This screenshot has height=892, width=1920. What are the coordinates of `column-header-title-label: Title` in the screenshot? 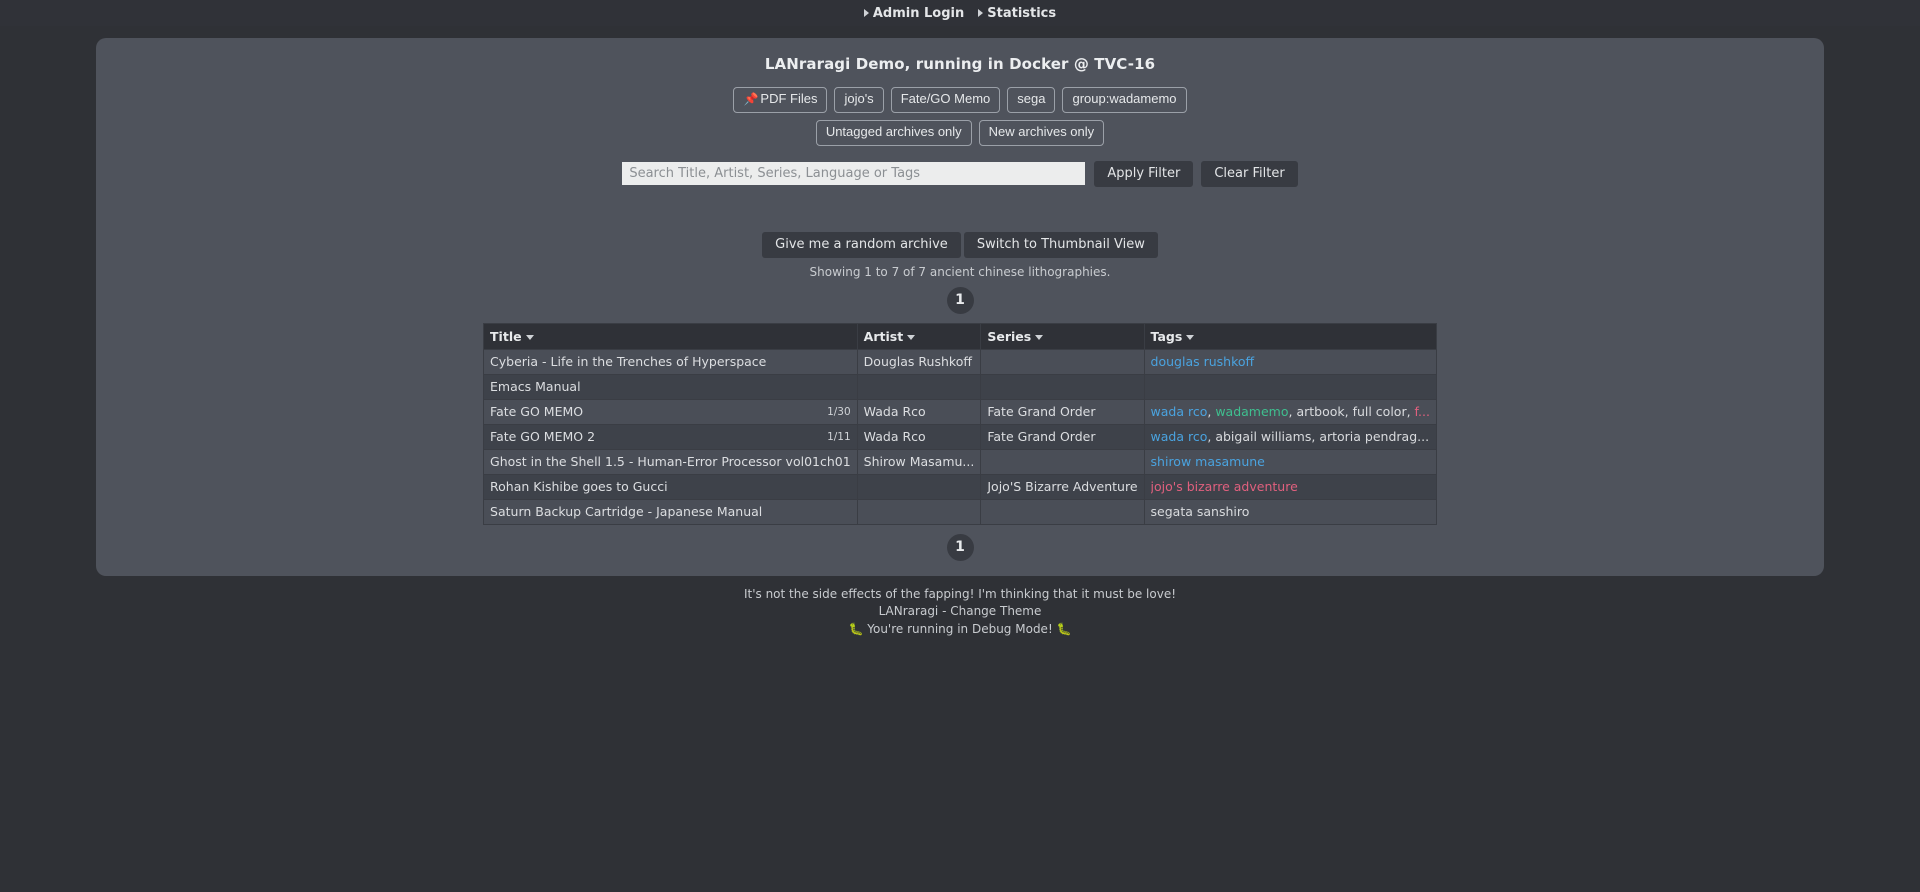 It's located at (506, 336).